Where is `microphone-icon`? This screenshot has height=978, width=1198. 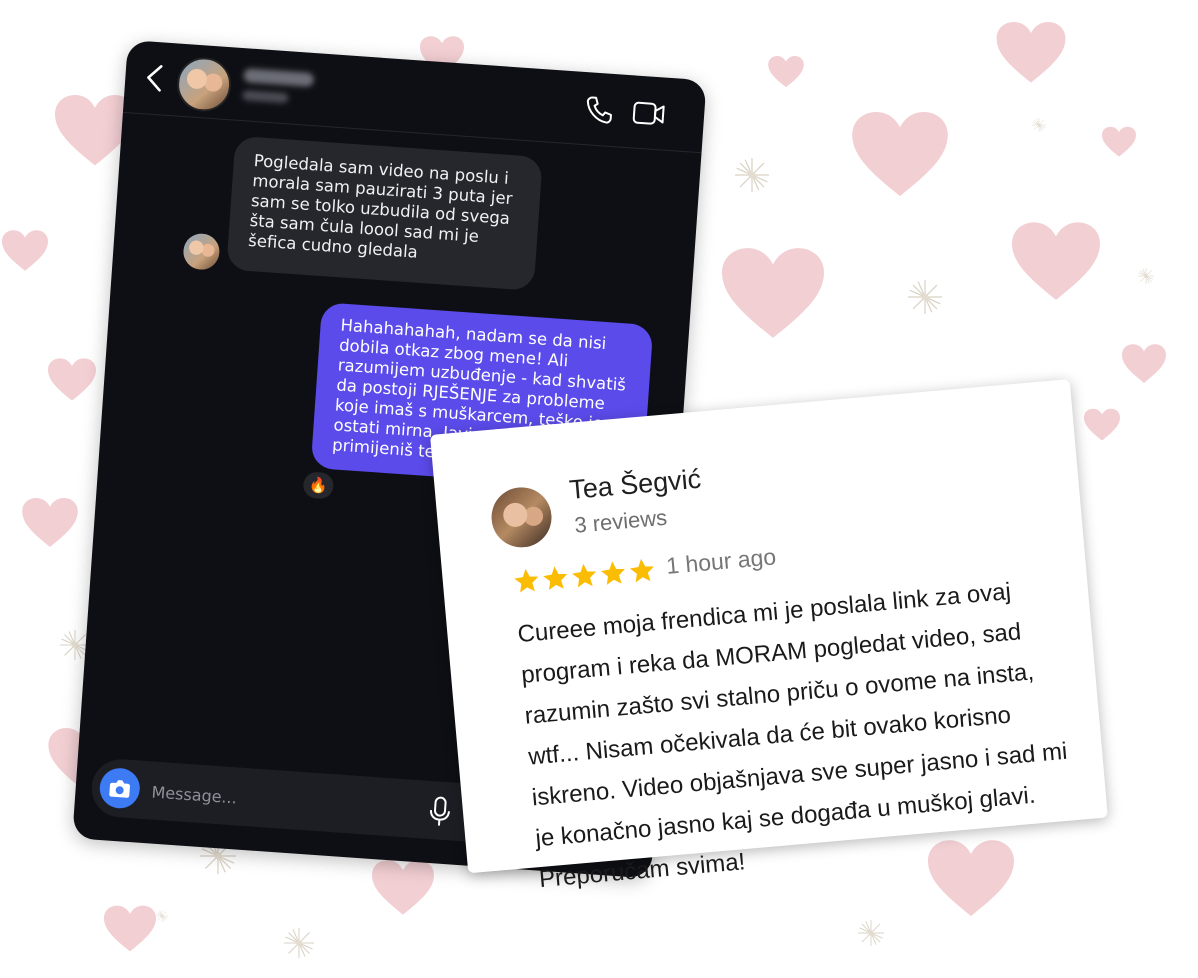 microphone-icon is located at coordinates (440, 811).